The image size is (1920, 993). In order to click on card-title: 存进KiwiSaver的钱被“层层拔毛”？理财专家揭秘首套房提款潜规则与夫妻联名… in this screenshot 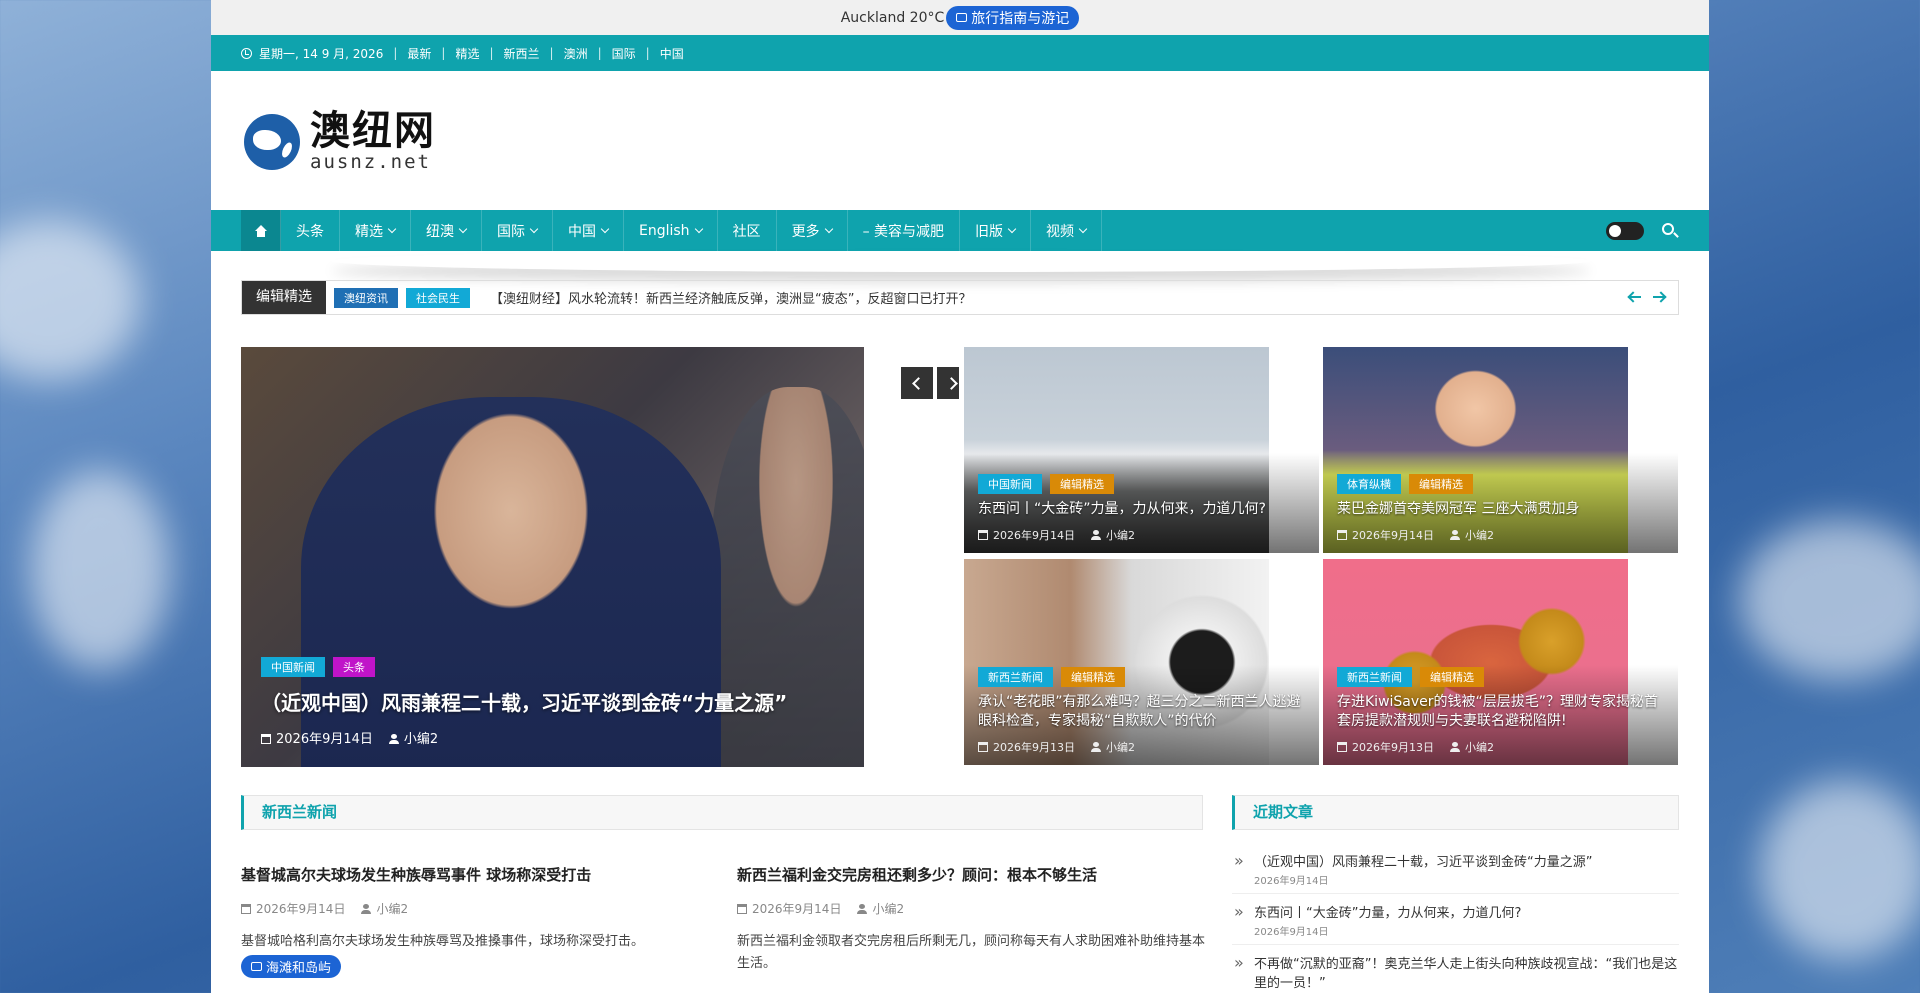, I will do `click(1502, 712)`.